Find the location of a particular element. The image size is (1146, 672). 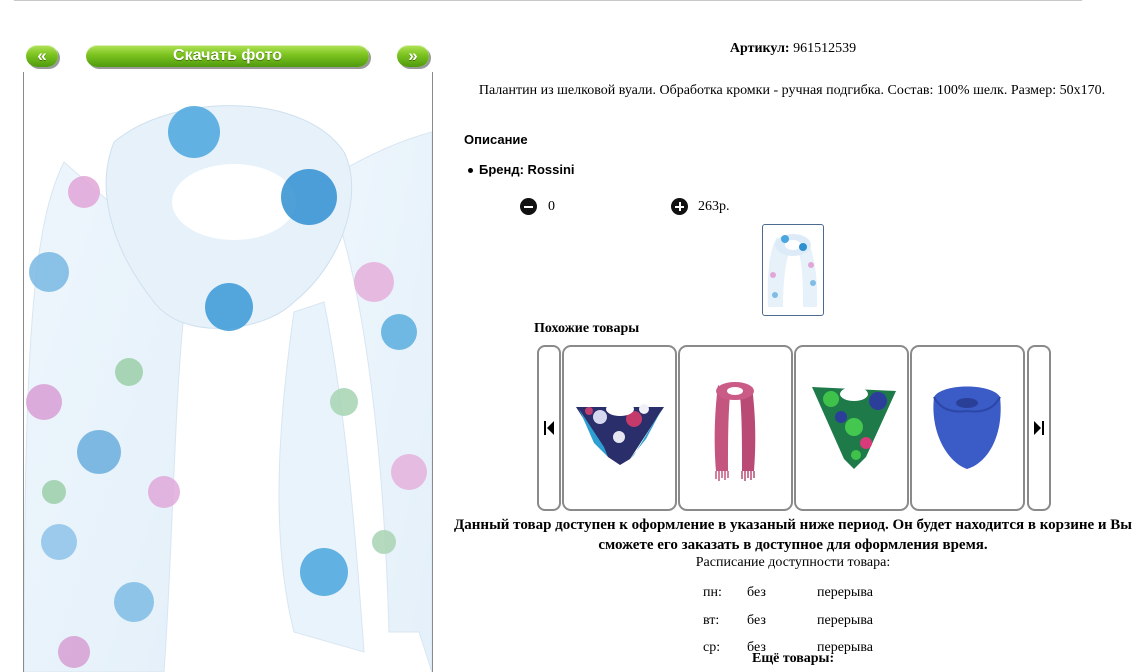

scarf-thumbnail-image is located at coordinates (792, 270).